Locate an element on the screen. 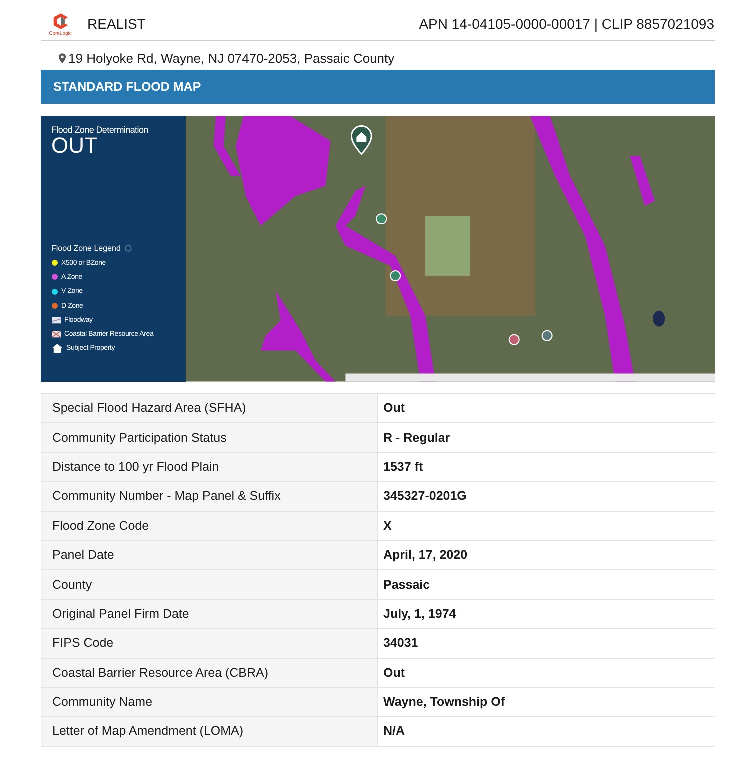  determination-label: Flood Zone Determination is located at coordinates (101, 130).